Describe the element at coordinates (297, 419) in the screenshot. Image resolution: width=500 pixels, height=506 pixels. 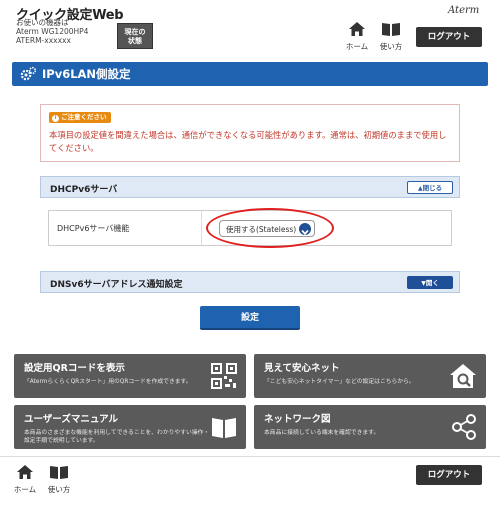
I see `tile-title: ネットワーク図` at that location.